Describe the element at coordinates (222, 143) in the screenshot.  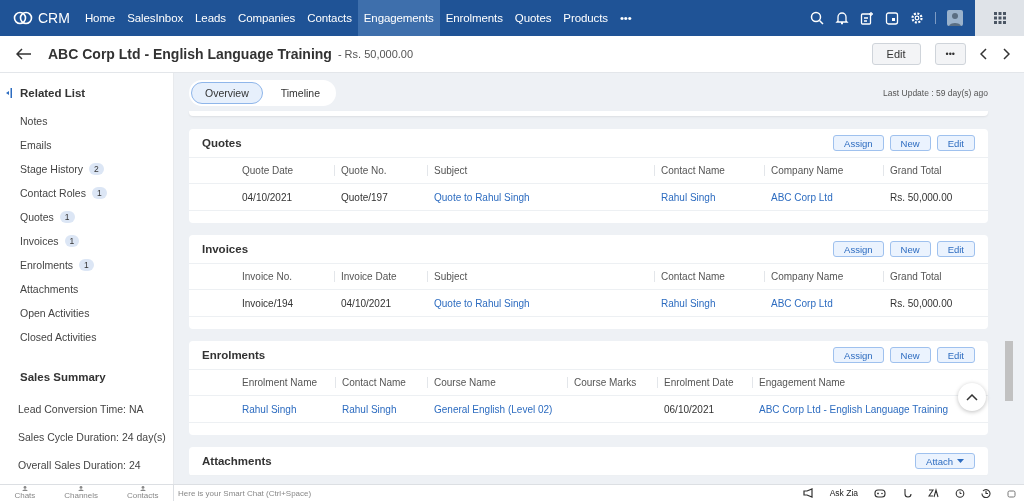
I see `section-title: Quotes` at that location.